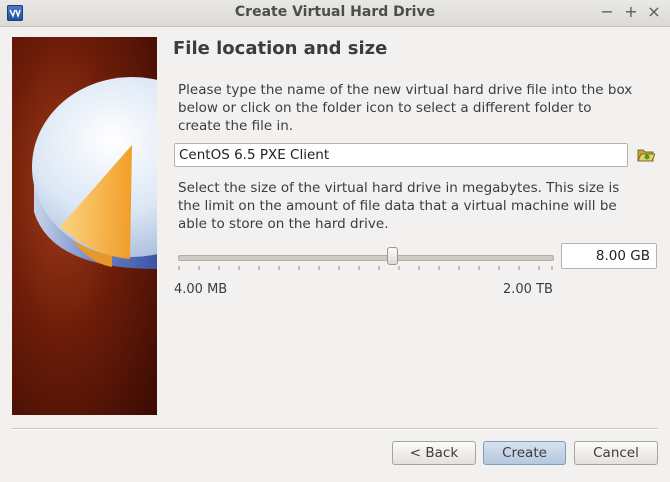  I want to click on slider-ticks, so click(365, 268).